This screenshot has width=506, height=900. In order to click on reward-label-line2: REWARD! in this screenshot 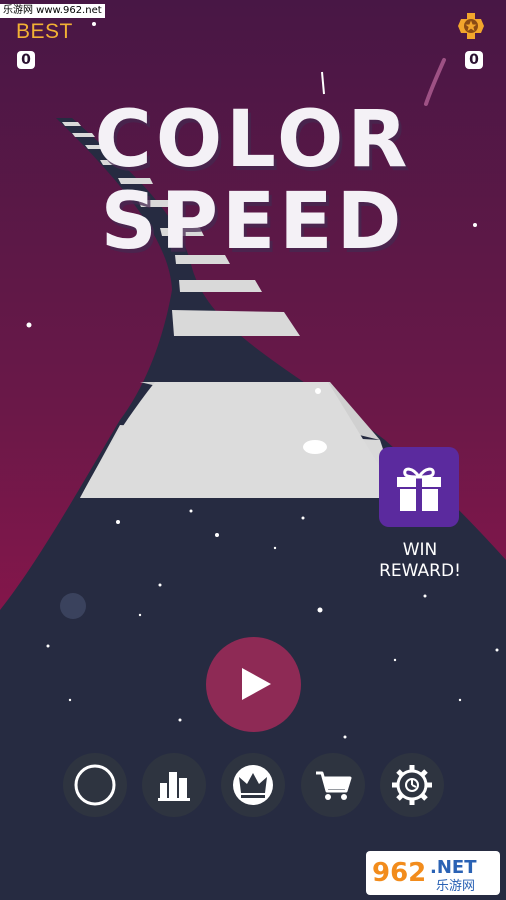, I will do `click(420, 571)`.